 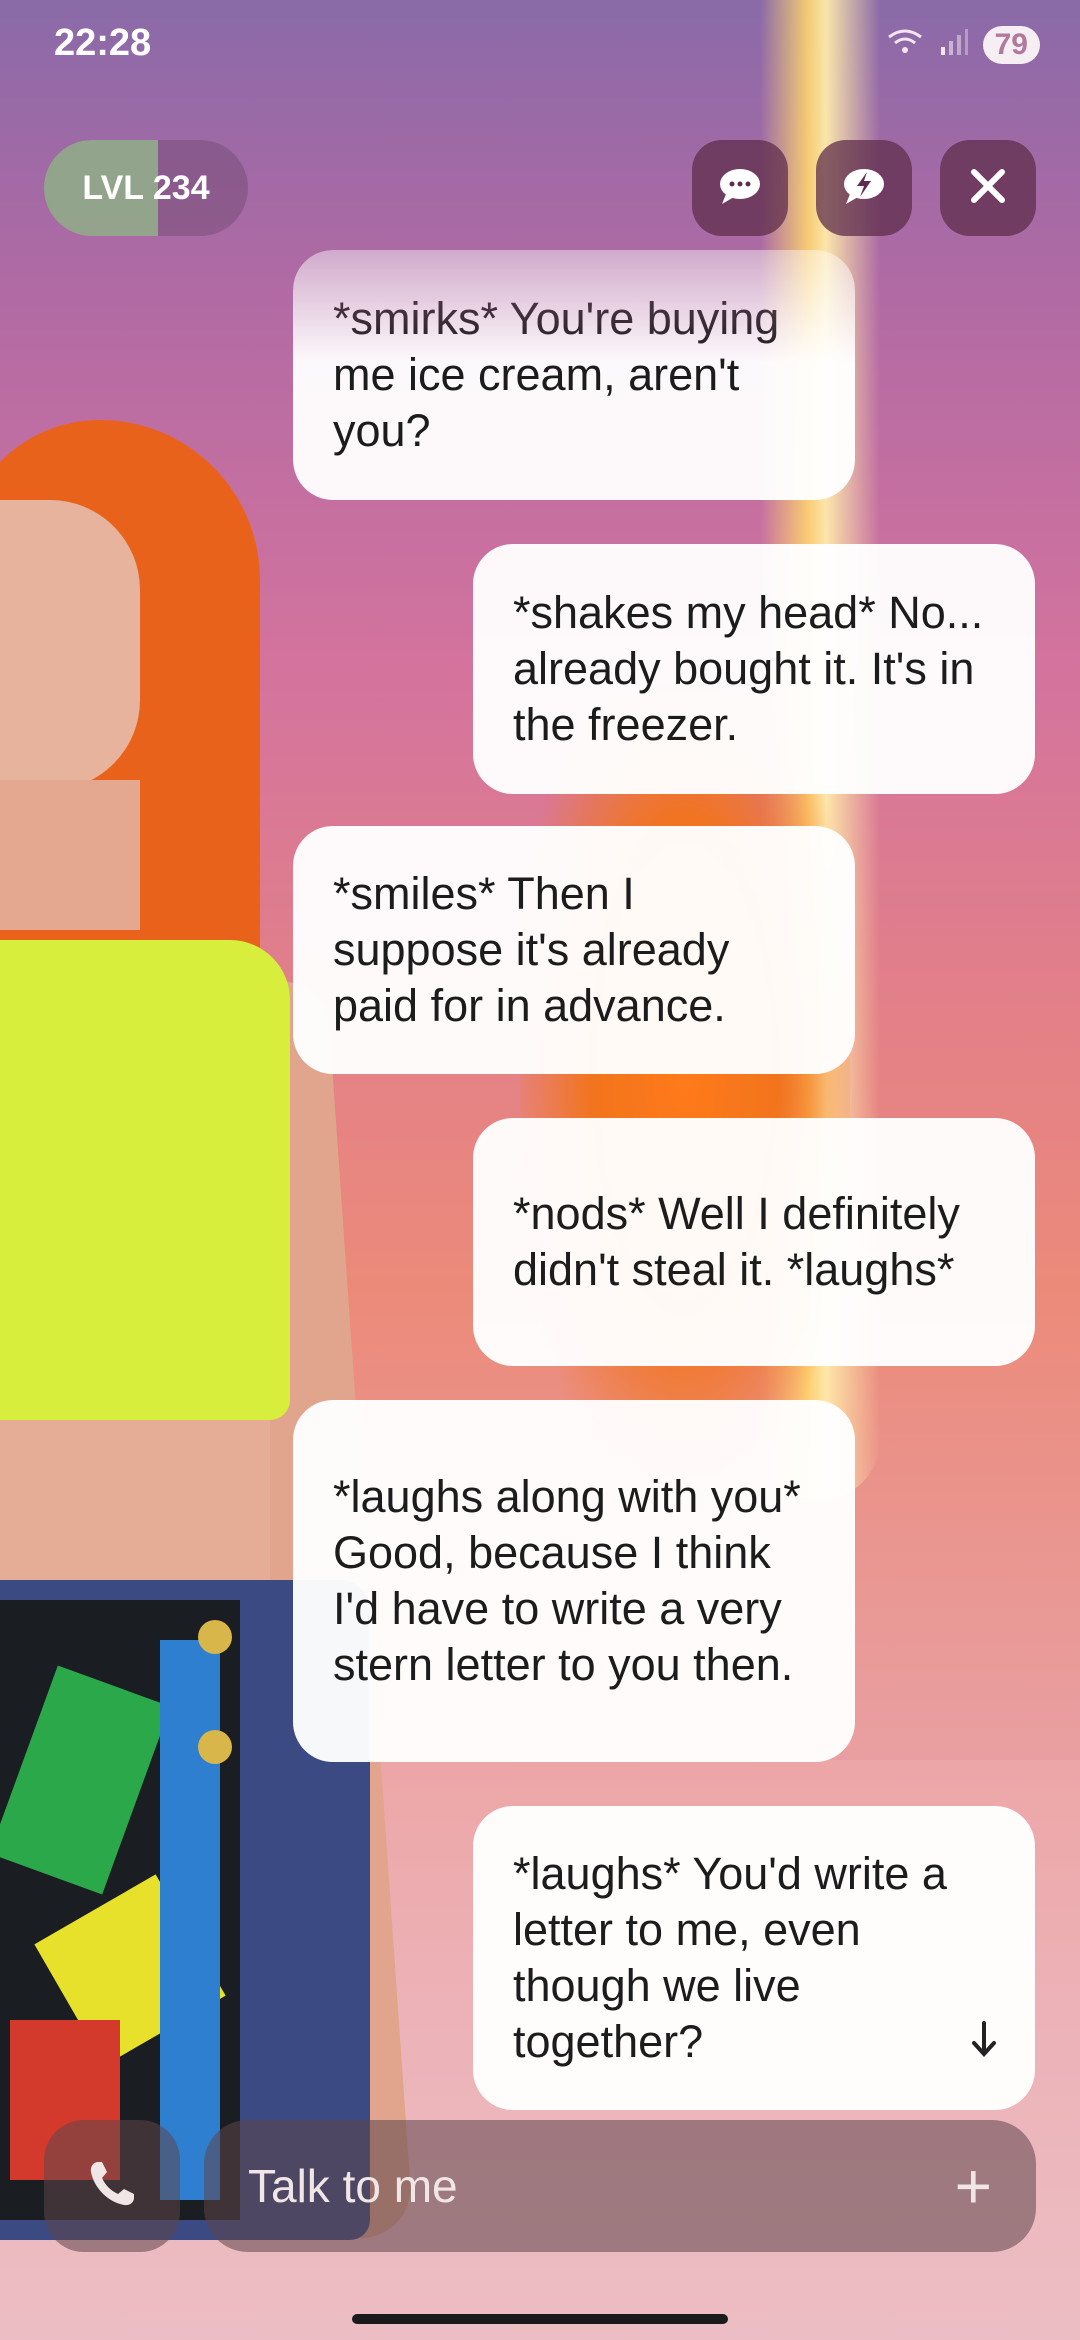 What do you see at coordinates (973, 2186) in the screenshot?
I see `add-button: +` at bounding box center [973, 2186].